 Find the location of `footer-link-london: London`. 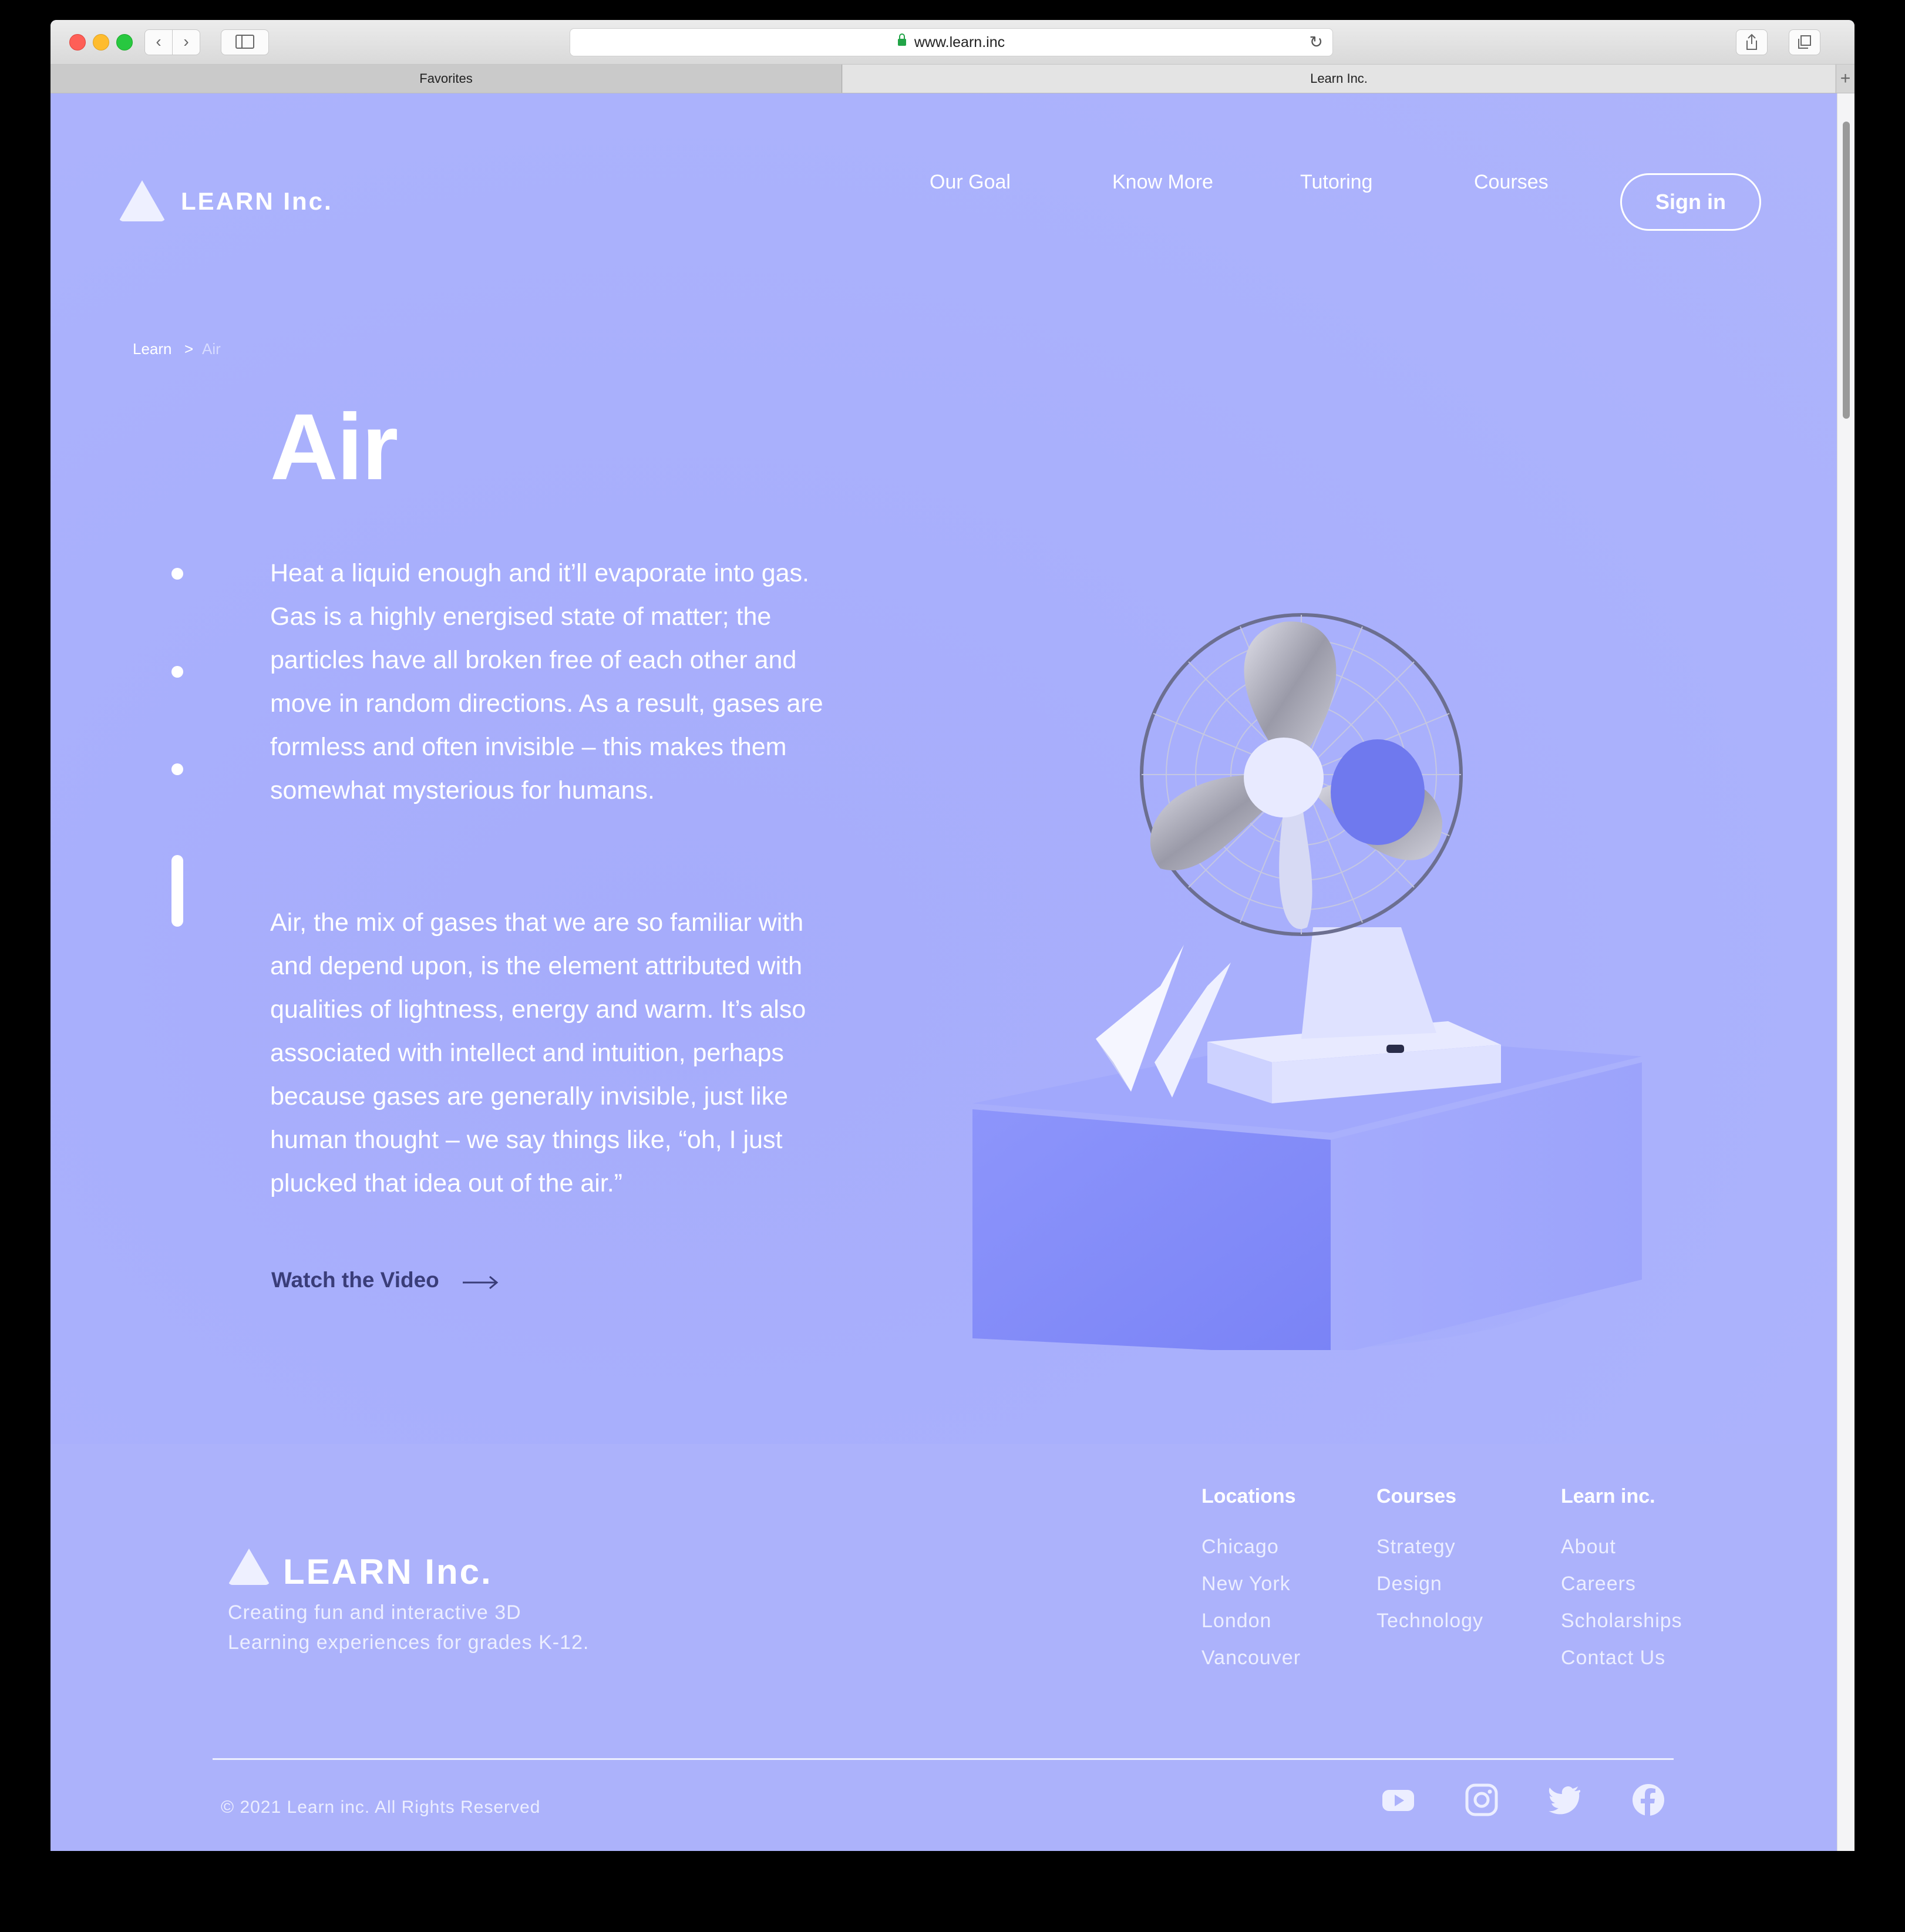

footer-link-london: London is located at coordinates (1236, 1621).